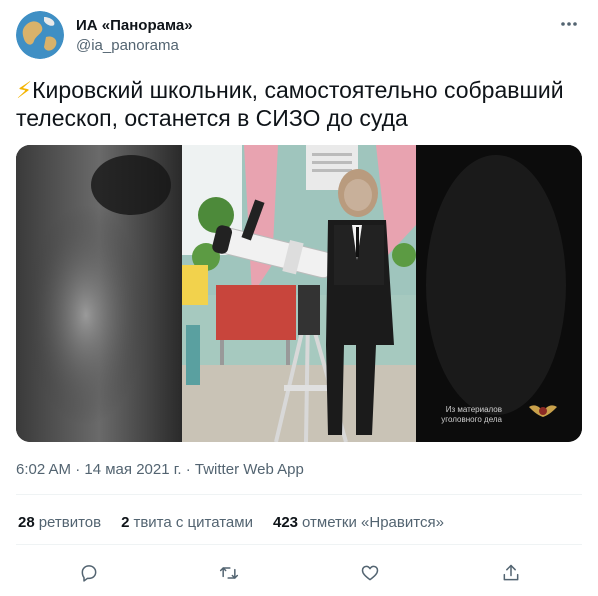 The height and width of the screenshot is (596, 598). What do you see at coordinates (285, 522) in the screenshot?
I see `likes-count: 423` at bounding box center [285, 522].